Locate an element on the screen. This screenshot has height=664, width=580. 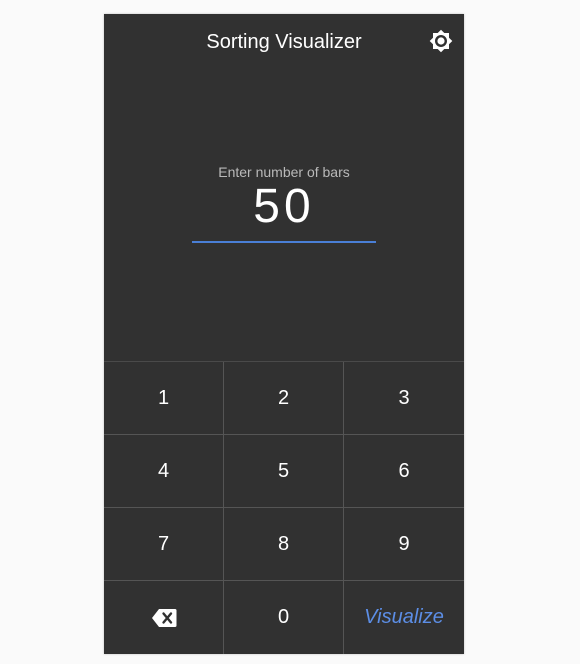
bar-count-label: Enter number of bars is located at coordinates (284, 172).